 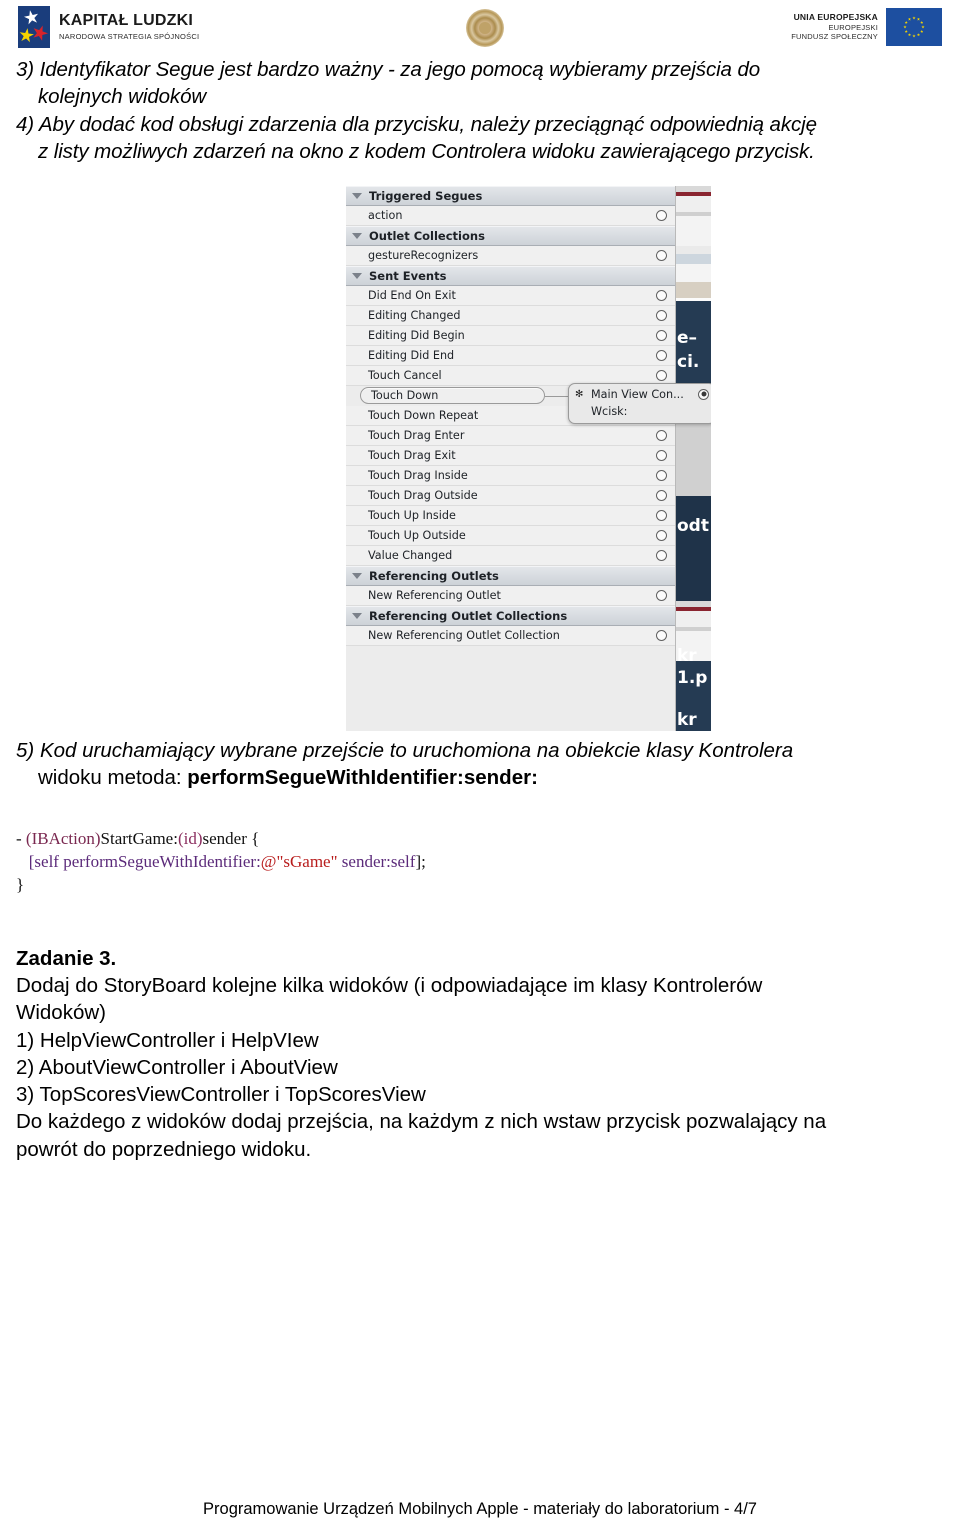 I want to click on background-desktop-strip: e– ci. odt kr 1.p kr, so click(x=693, y=458).